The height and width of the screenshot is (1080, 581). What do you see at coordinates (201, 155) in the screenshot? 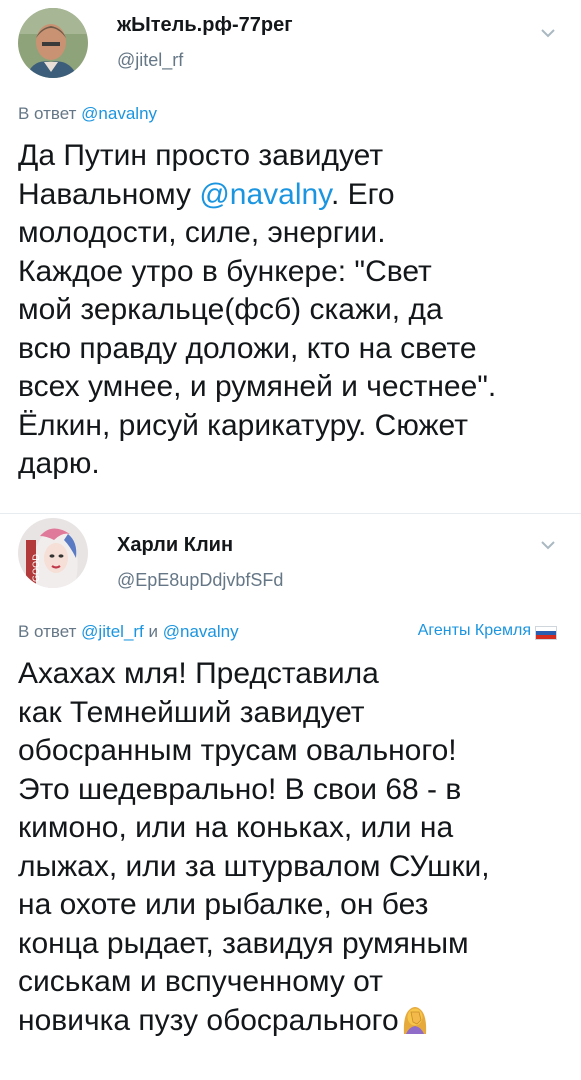
I see `text-line: Да Путин просто завидует` at bounding box center [201, 155].